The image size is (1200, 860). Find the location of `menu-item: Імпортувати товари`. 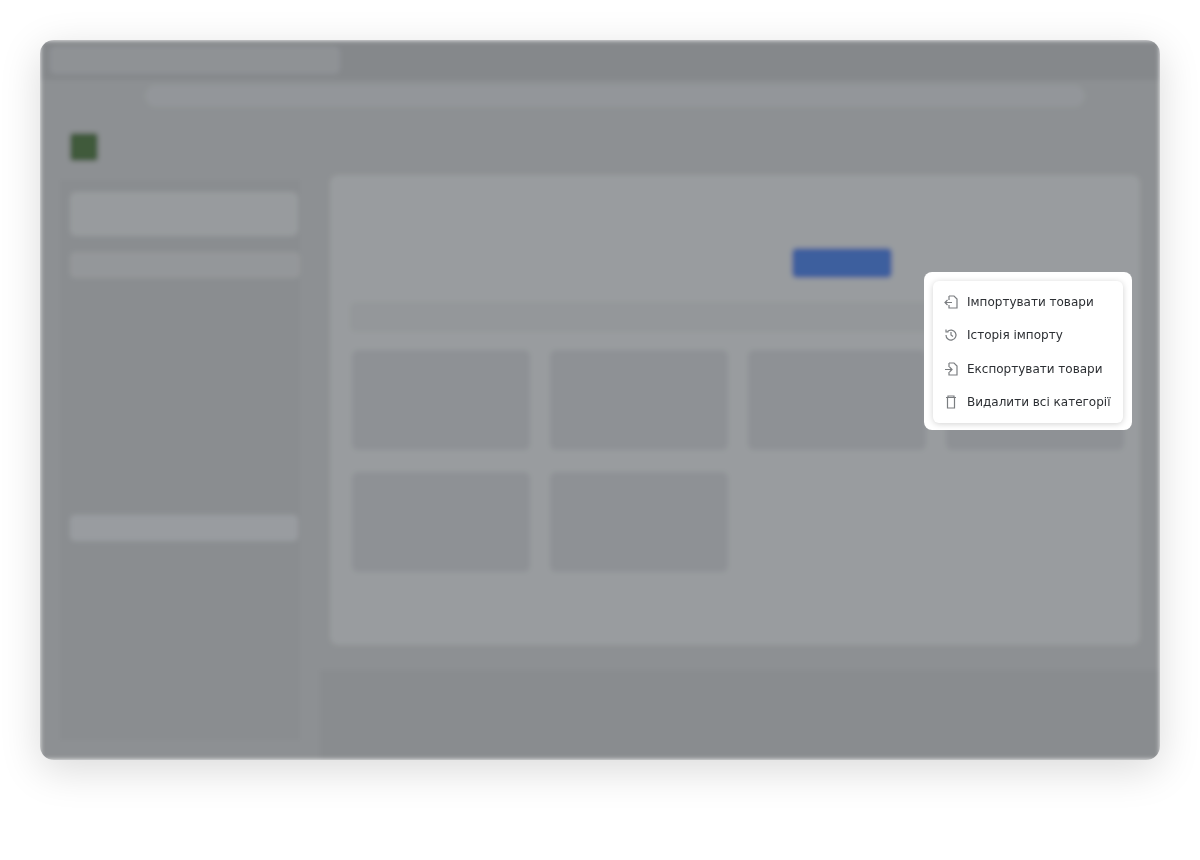

menu-item: Імпортувати товари is located at coordinates (1028, 302).